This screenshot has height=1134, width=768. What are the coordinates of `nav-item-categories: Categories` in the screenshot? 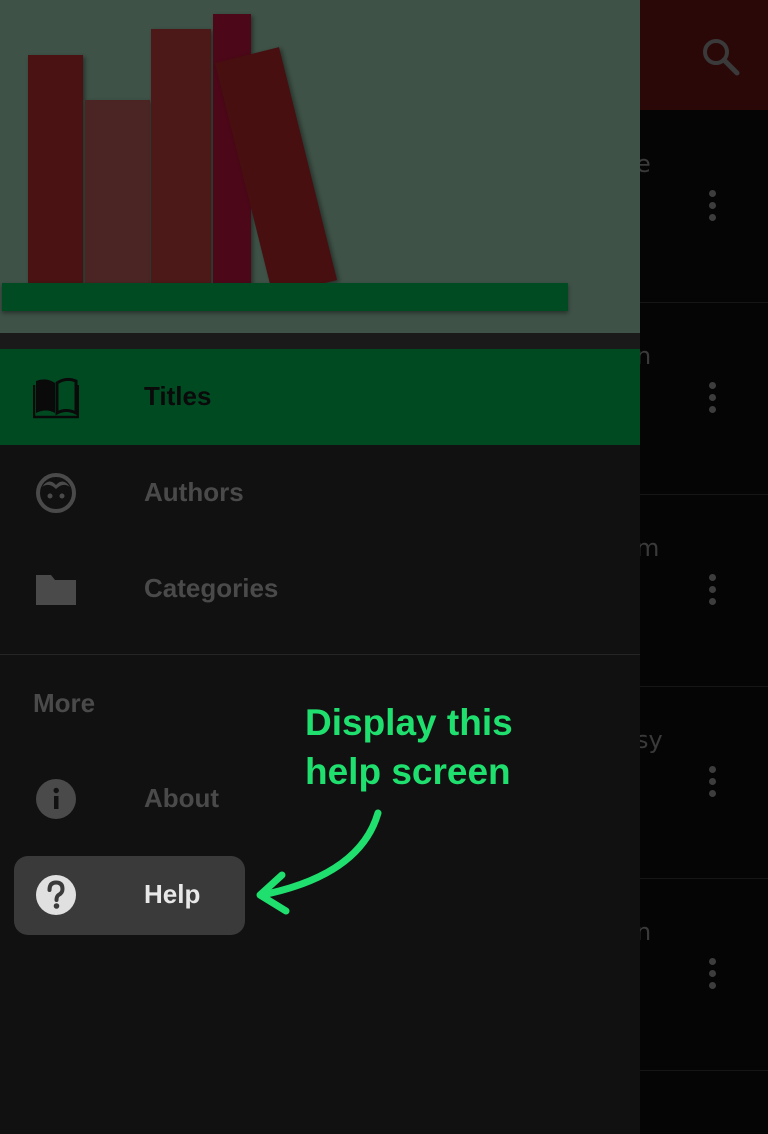 It's located at (320, 589).